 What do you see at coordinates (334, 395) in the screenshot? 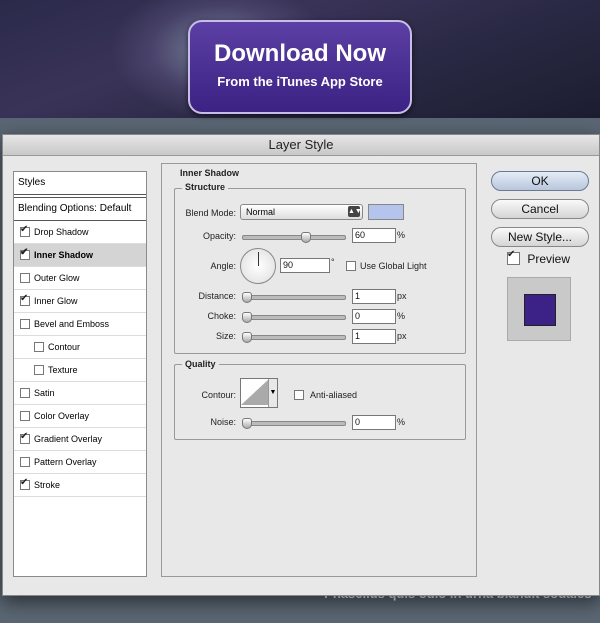
I see `anti-aliased-label: Anti-aliased` at bounding box center [334, 395].